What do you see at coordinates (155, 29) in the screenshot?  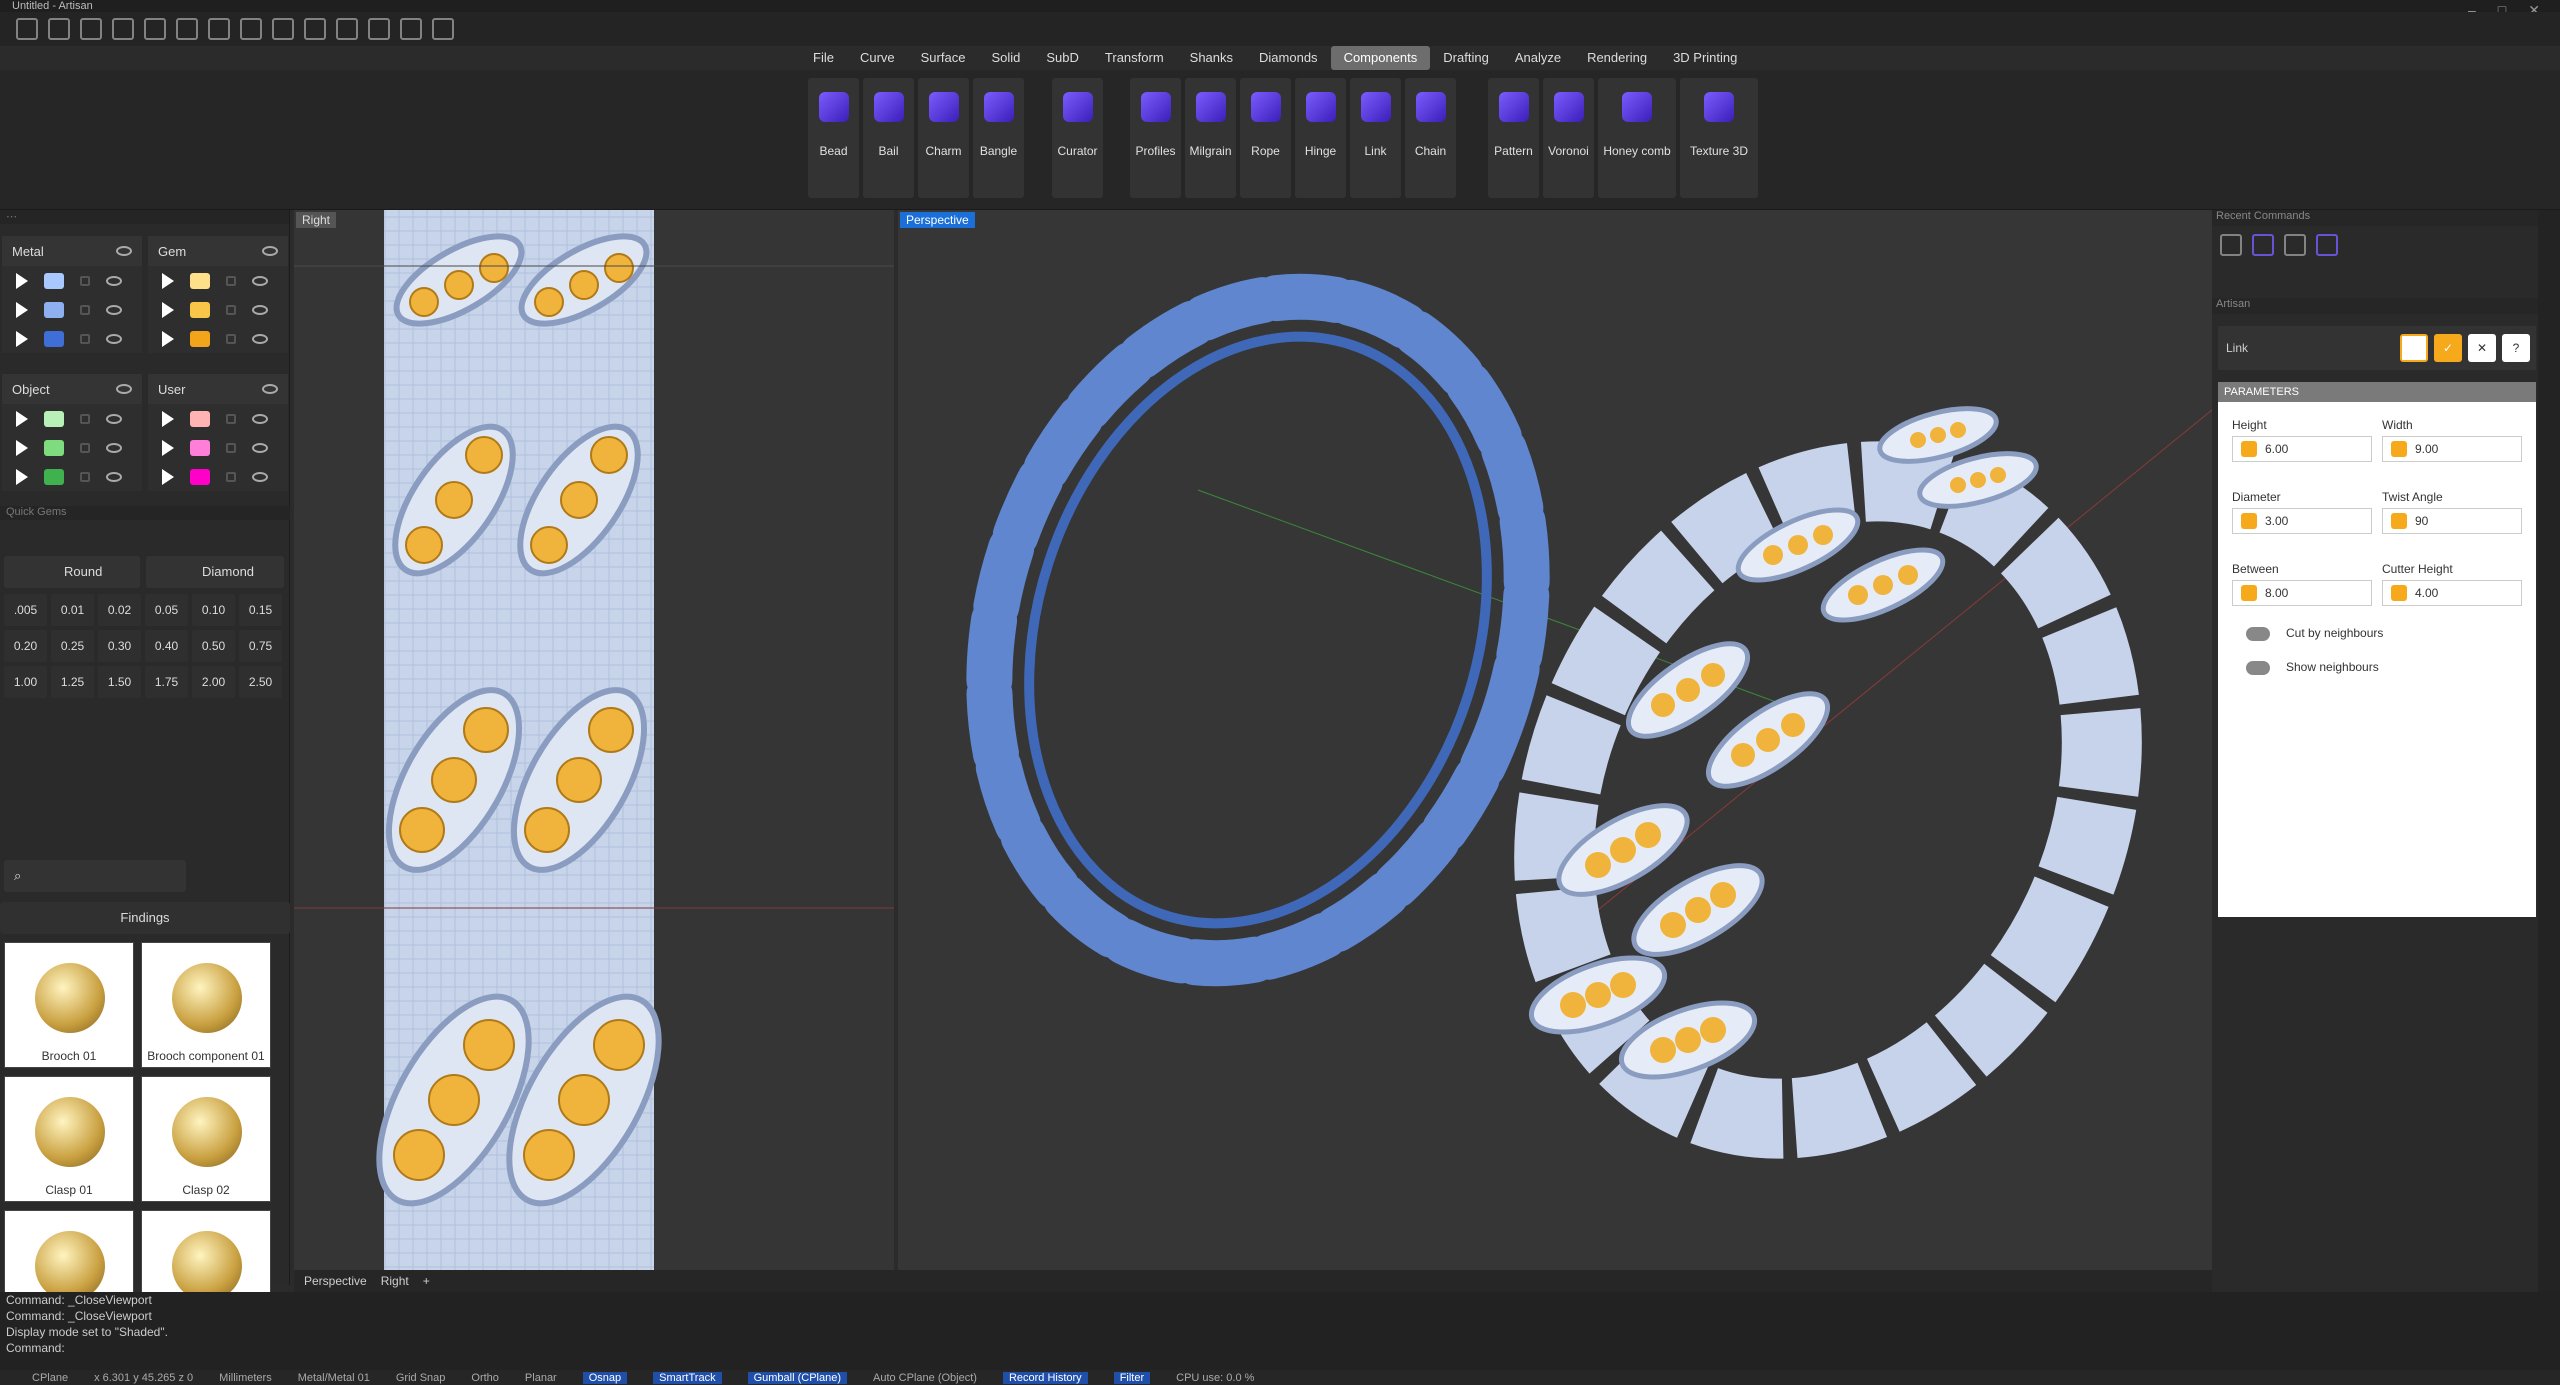 I see `undo-icon` at bounding box center [155, 29].